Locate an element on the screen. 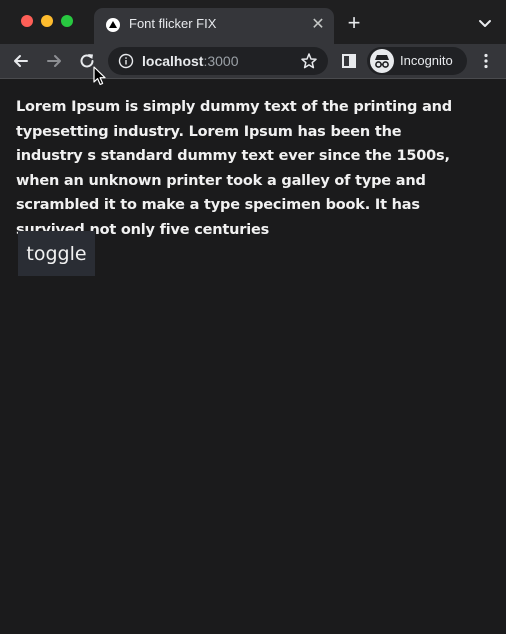 The height and width of the screenshot is (634, 506). mouse-cursor-icon is located at coordinates (100, 76).